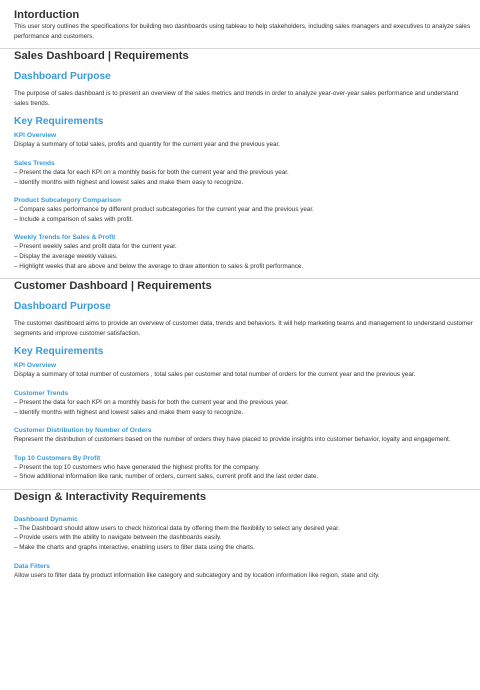 The height and width of the screenshot is (690, 480). Describe the element at coordinates (59, 352) in the screenshot. I see `customer-key-requirements-heading: Key Requirements` at that location.